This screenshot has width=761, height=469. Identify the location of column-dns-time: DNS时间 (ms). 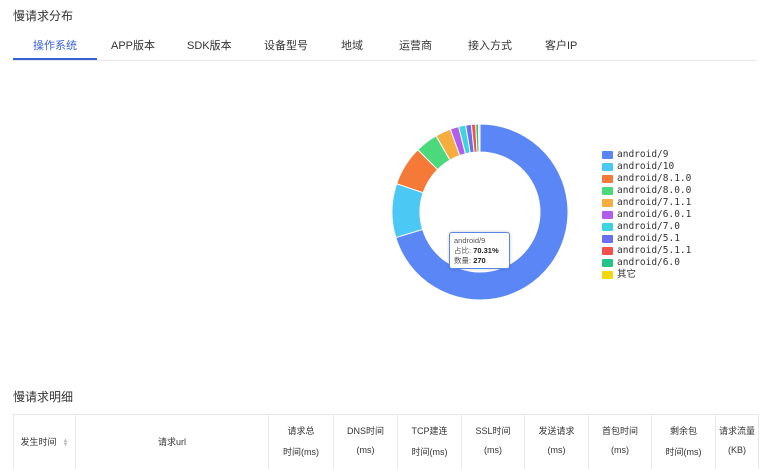
(366, 442).